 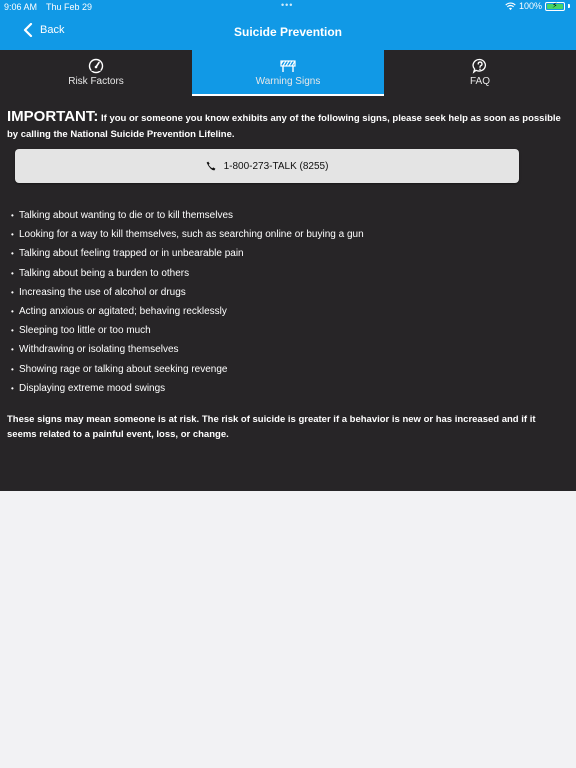 What do you see at coordinates (21, 7) in the screenshot?
I see `status-time: 9:06 AM` at bounding box center [21, 7].